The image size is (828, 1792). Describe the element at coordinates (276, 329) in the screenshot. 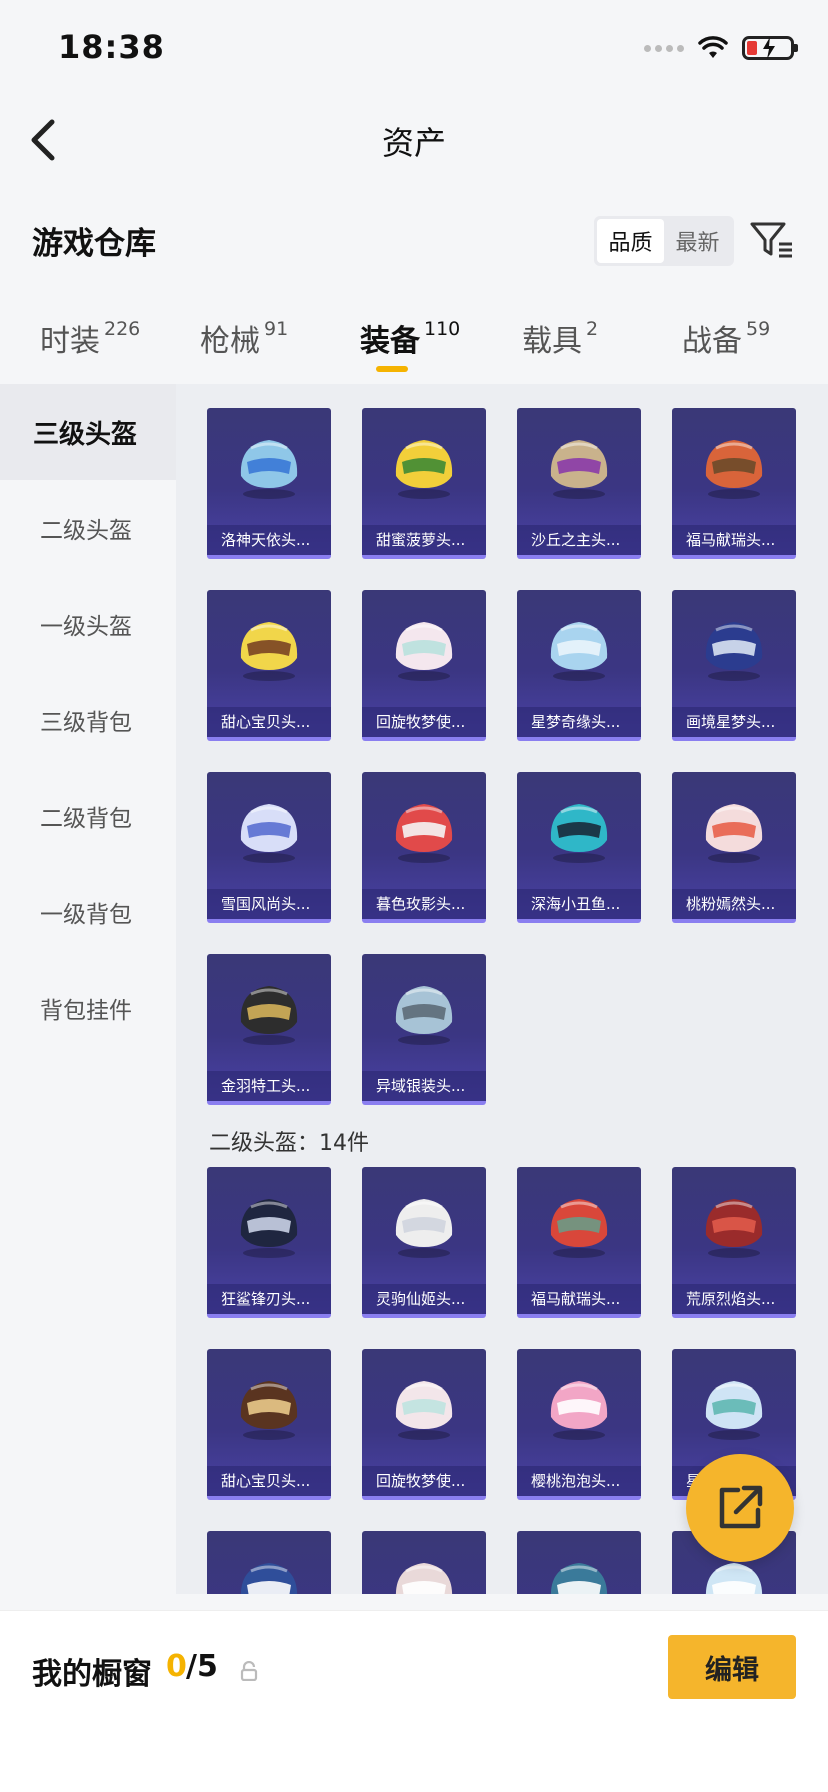

I see `tab-count: 91` at that location.